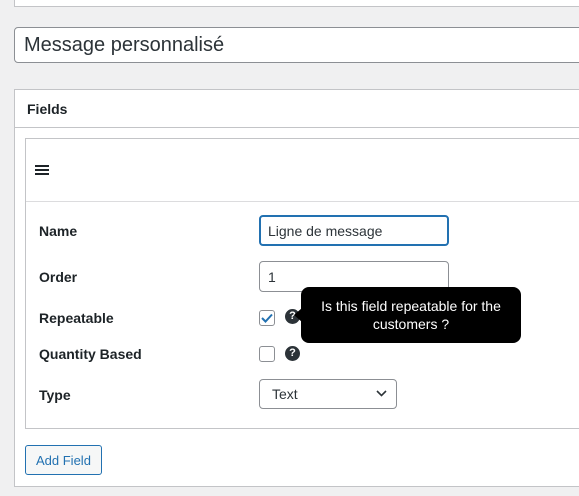 The width and height of the screenshot is (579, 496). I want to click on hamburger-menu-icon, so click(42, 170).